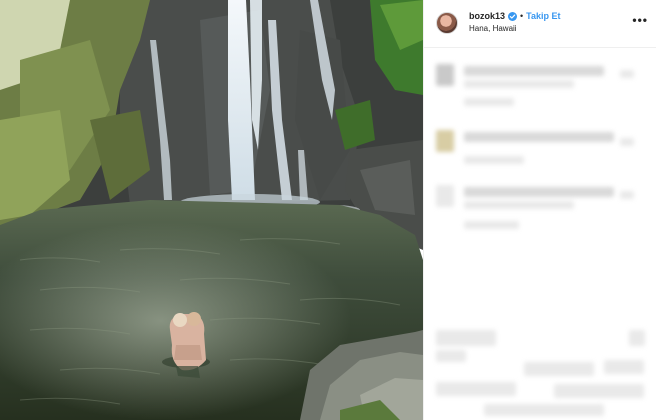  What do you see at coordinates (487, 16) in the screenshot?
I see `username-link: bozok13` at bounding box center [487, 16].